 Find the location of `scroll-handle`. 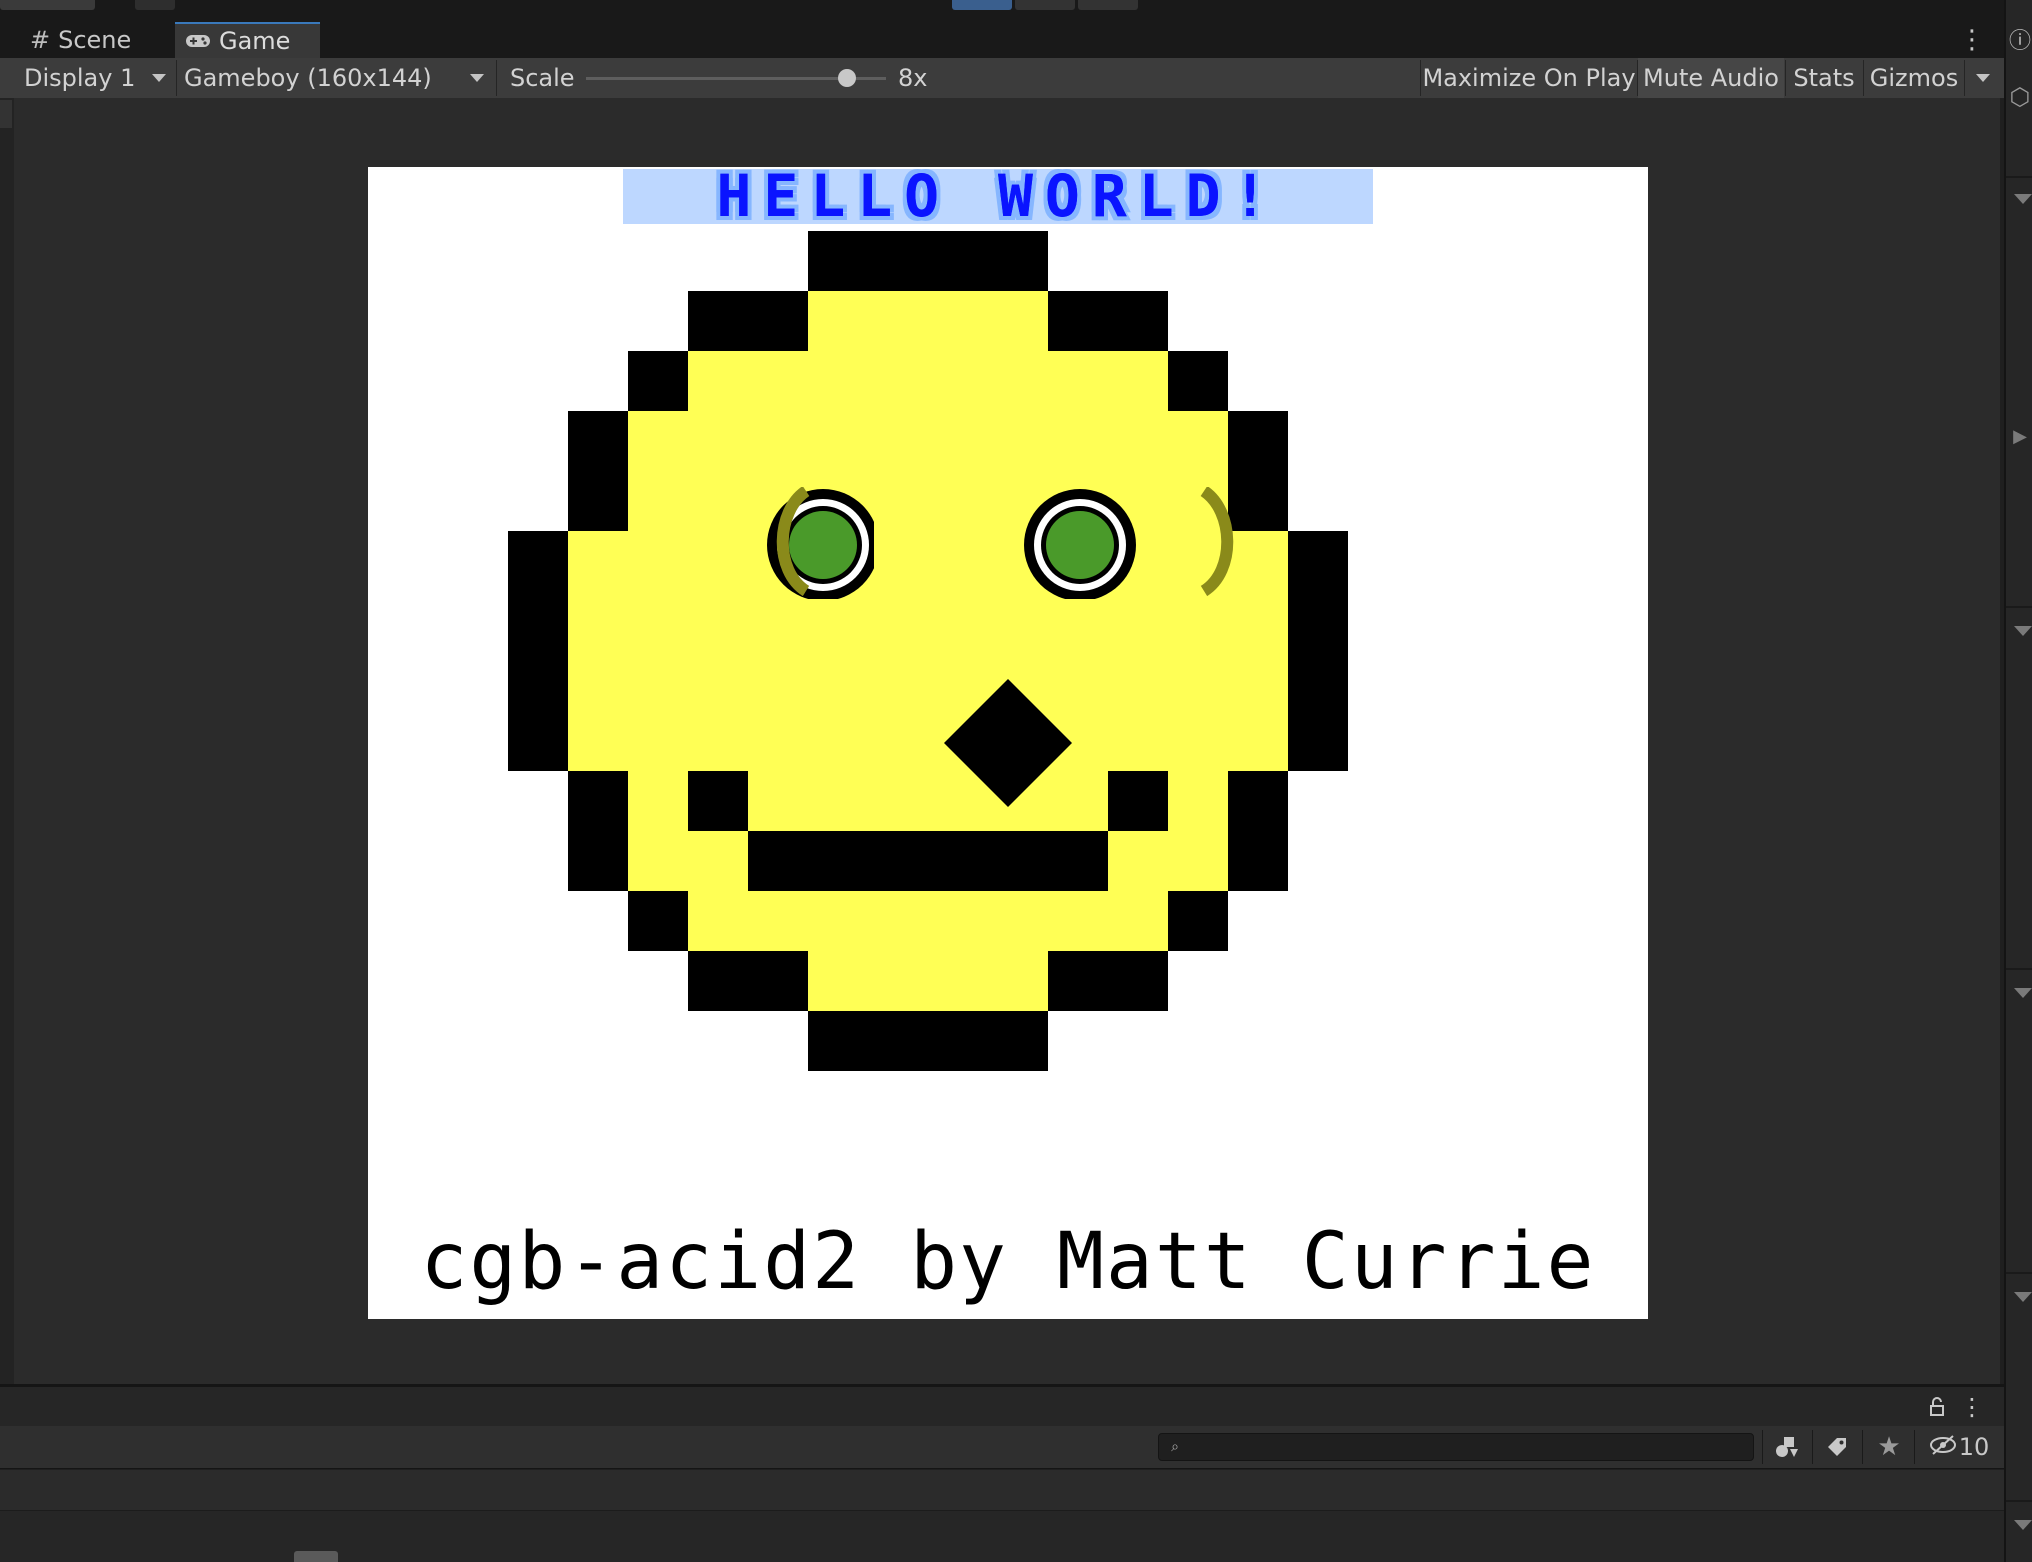

scroll-handle is located at coordinates (316, 1556).